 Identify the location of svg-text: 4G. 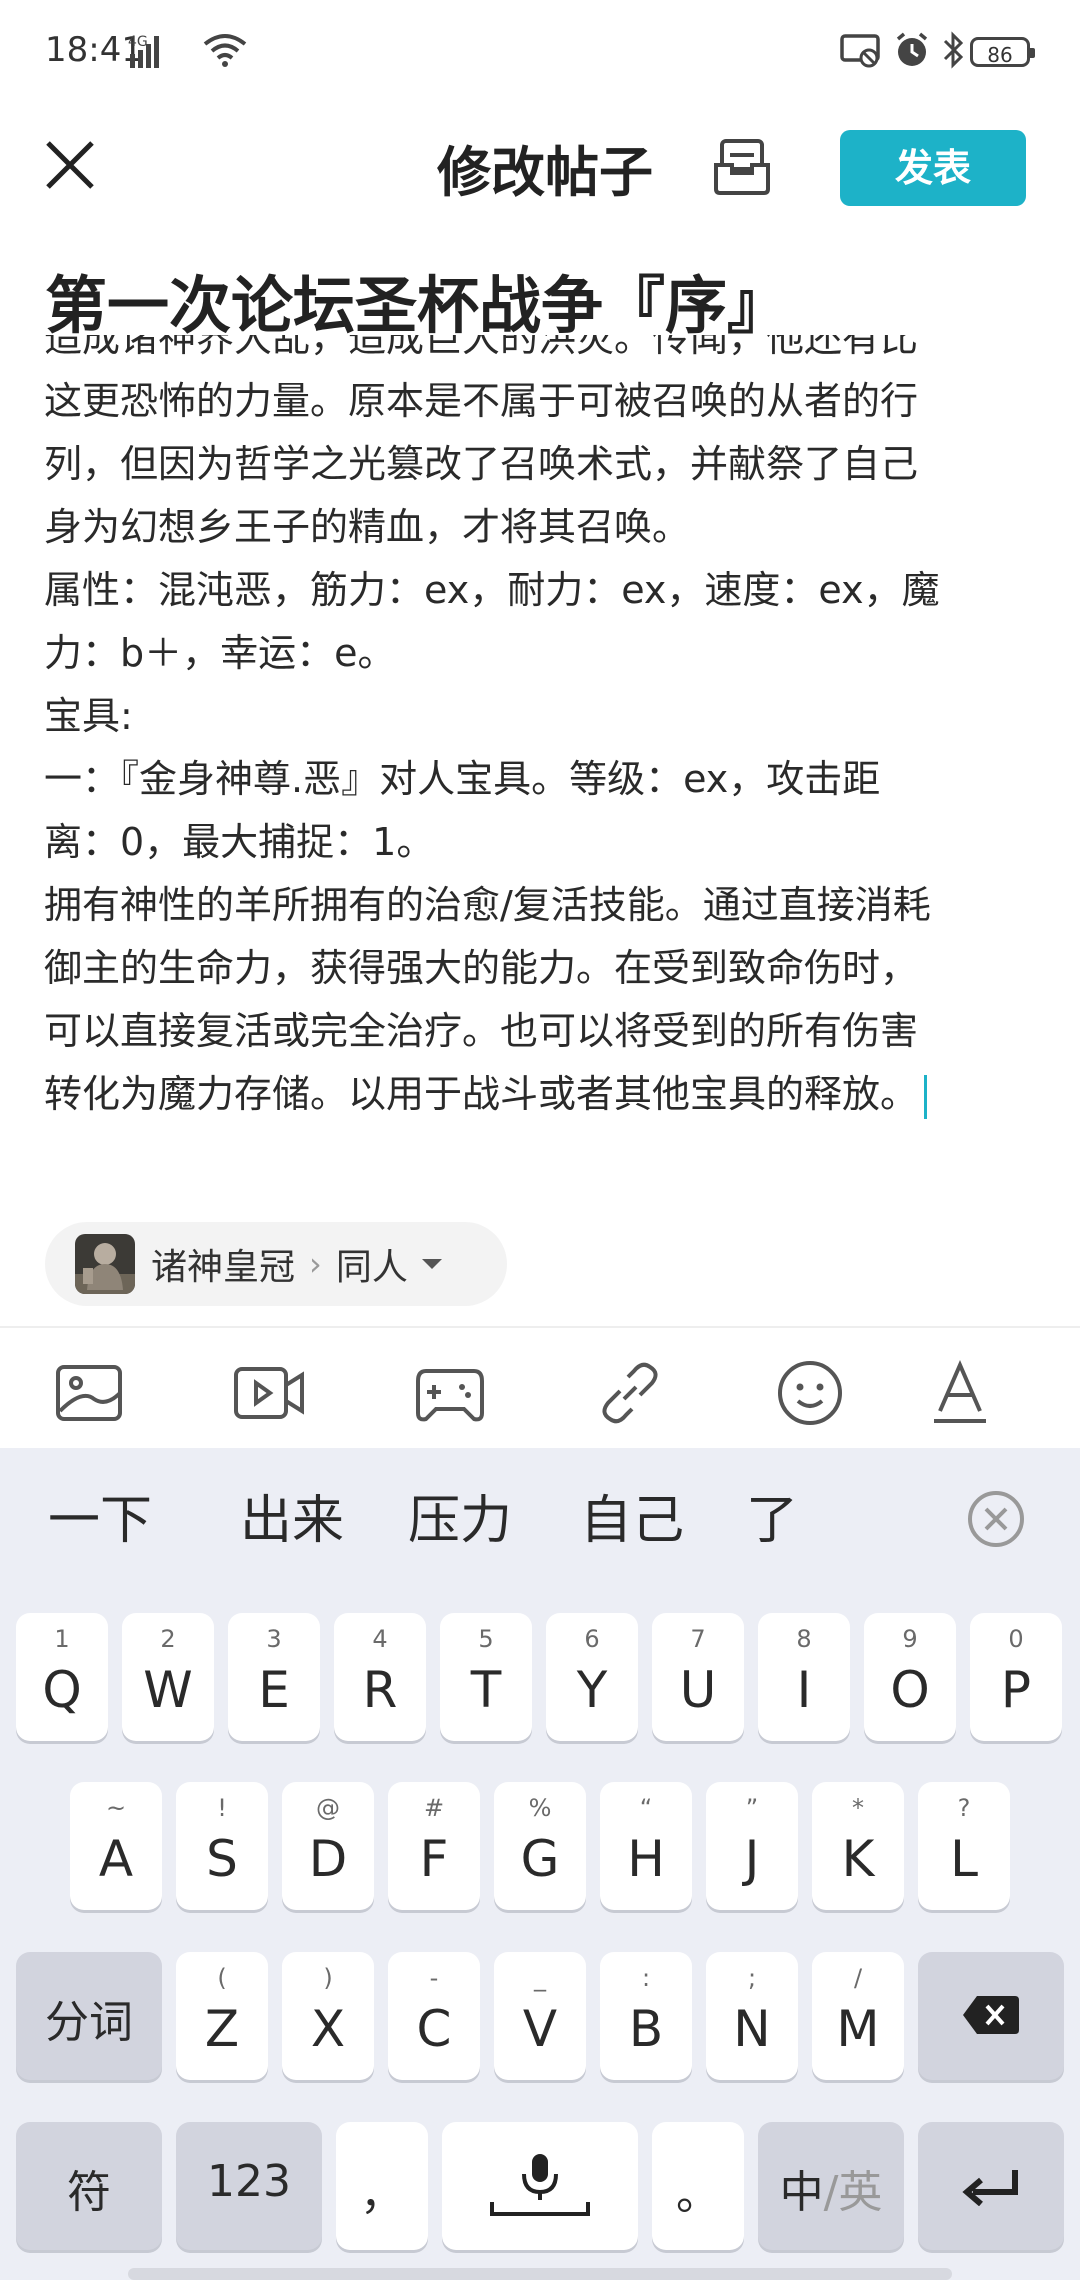
(138, 42).